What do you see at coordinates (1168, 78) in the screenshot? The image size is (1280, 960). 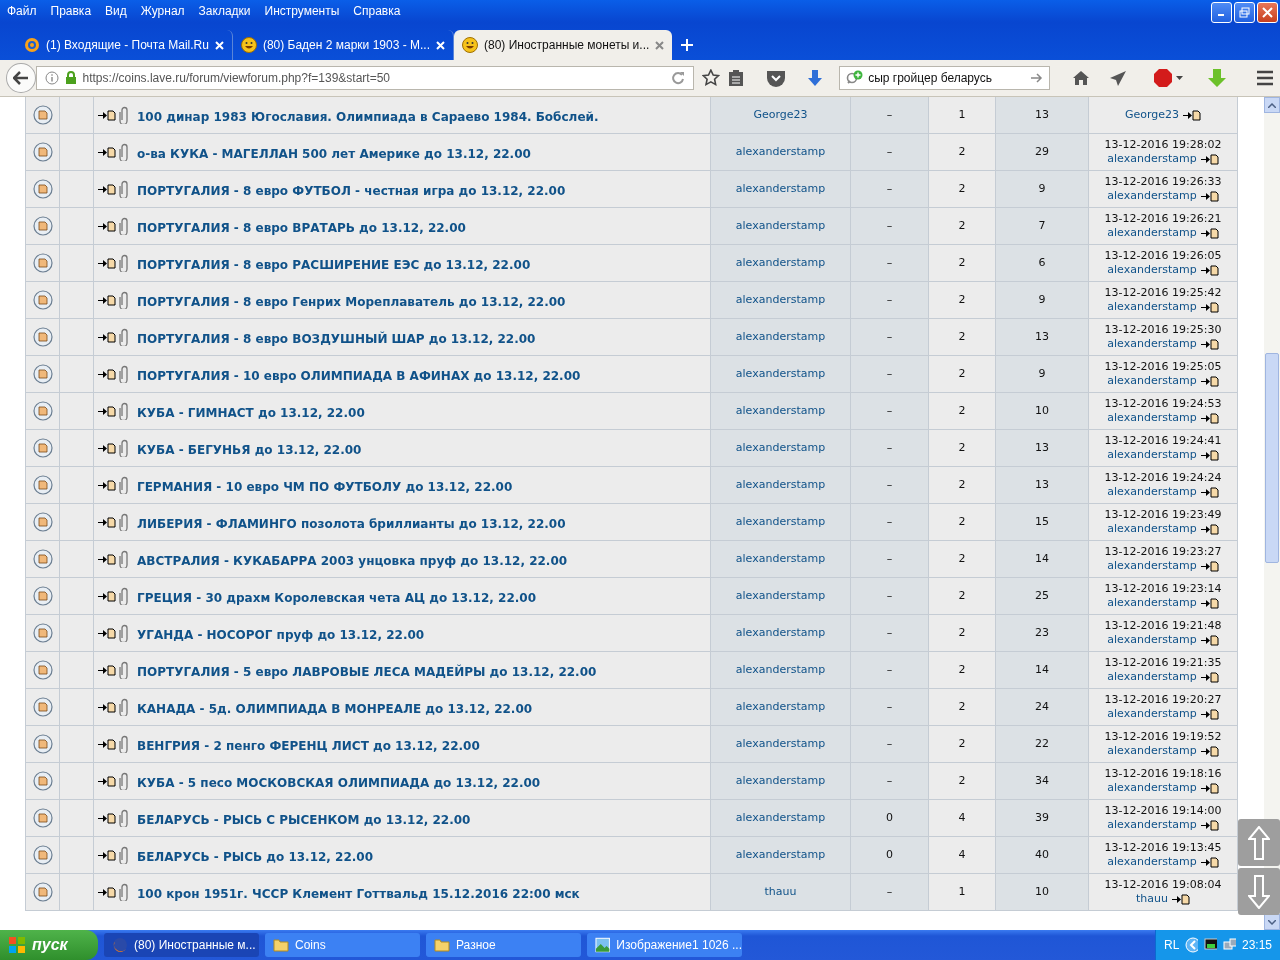 I see `adblock-icon` at bounding box center [1168, 78].